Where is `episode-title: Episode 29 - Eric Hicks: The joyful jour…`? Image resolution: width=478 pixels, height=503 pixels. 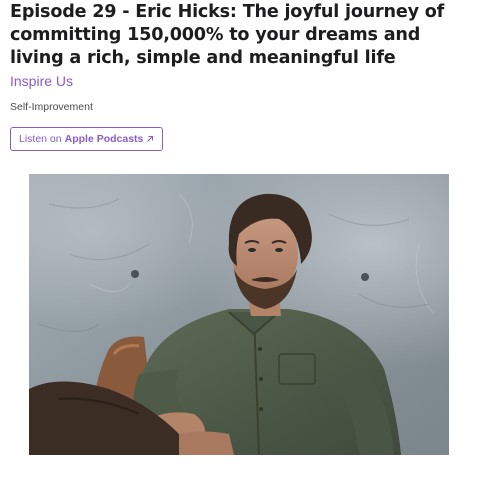 episode-title: Episode 29 - Eric Hicks: The joyful jour… is located at coordinates (227, 35).